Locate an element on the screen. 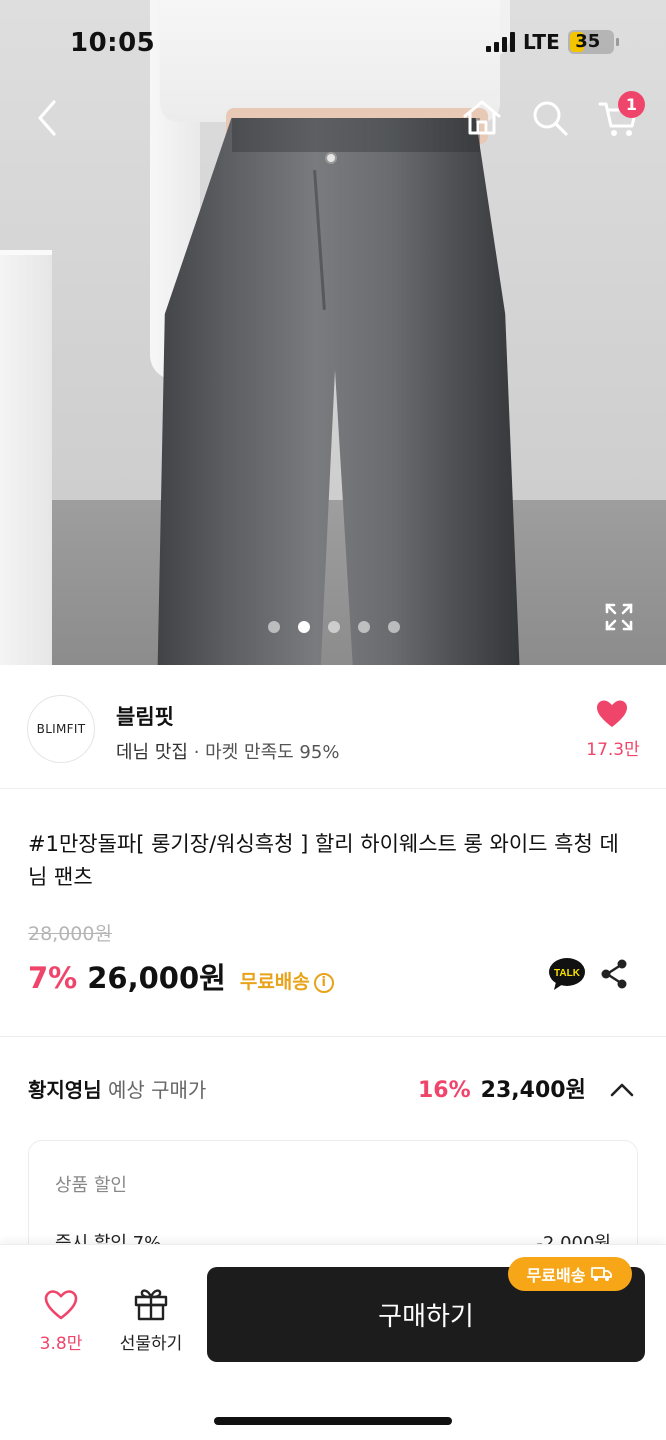 The image size is (666, 1440). expected-price: 16% 23,400원 is located at coordinates (502, 1088).